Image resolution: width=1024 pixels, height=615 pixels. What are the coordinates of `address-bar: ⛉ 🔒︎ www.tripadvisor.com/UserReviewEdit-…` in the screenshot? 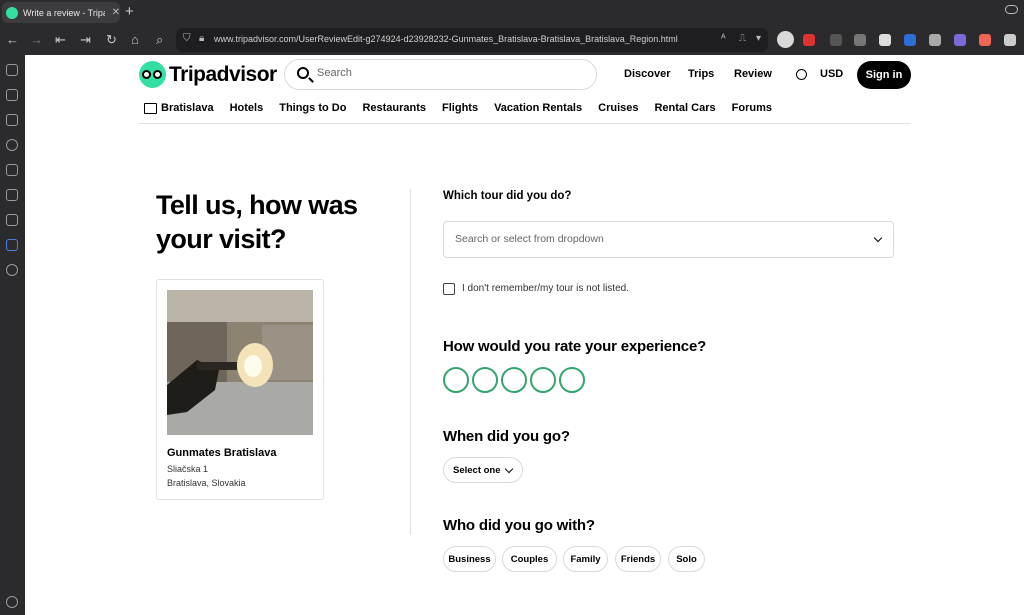 It's located at (472, 40).